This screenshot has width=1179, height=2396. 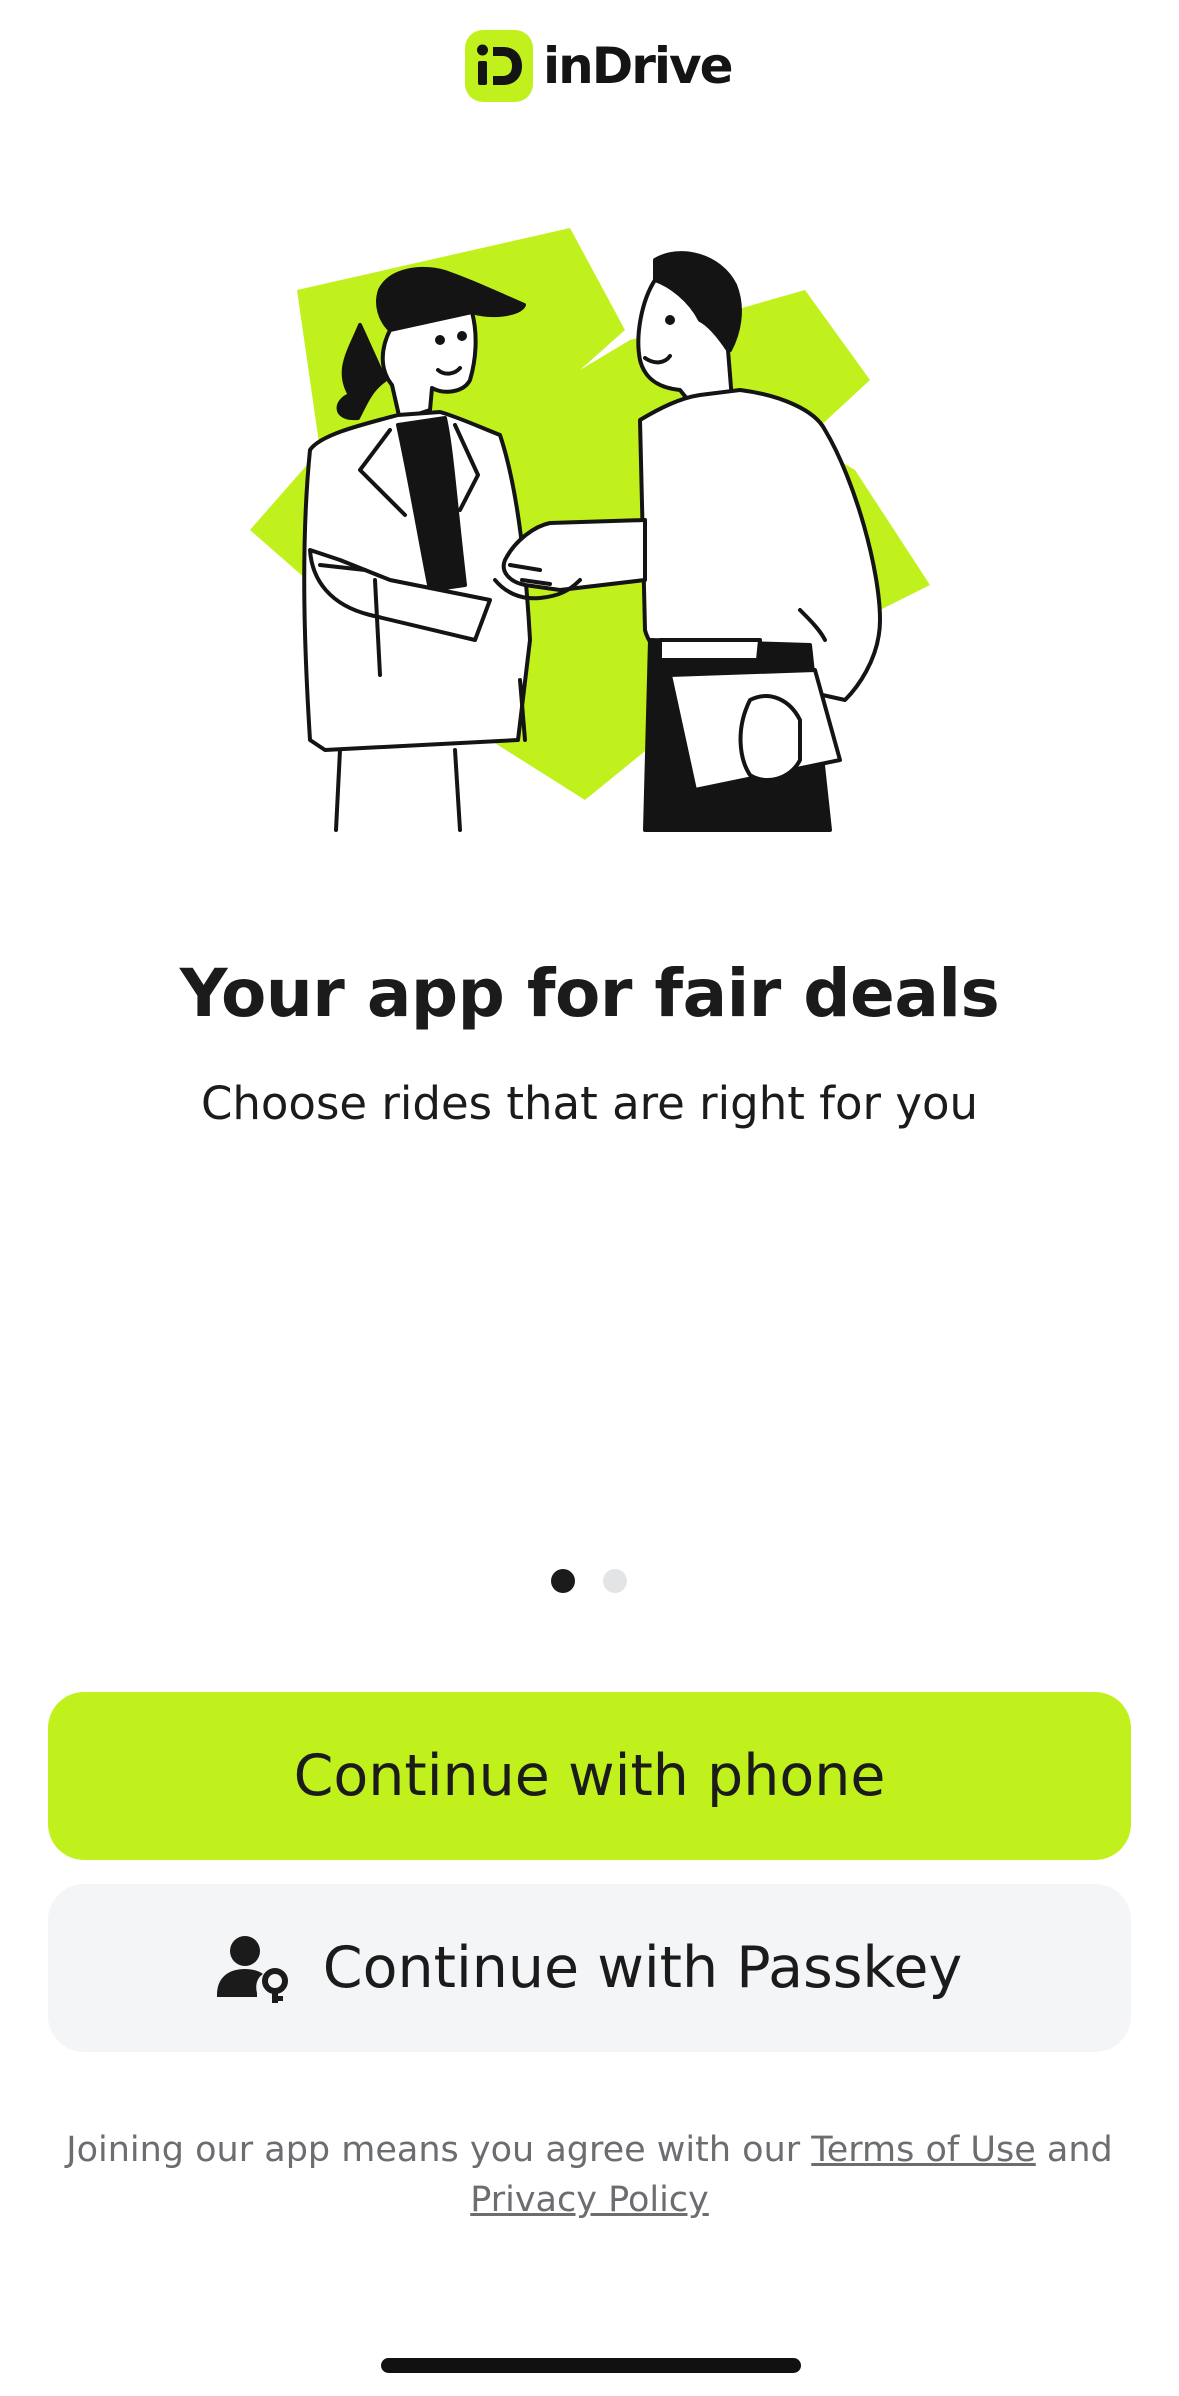 I want to click on continue-with-passkey-label: Continue with Passkey, so click(x=642, y=1968).